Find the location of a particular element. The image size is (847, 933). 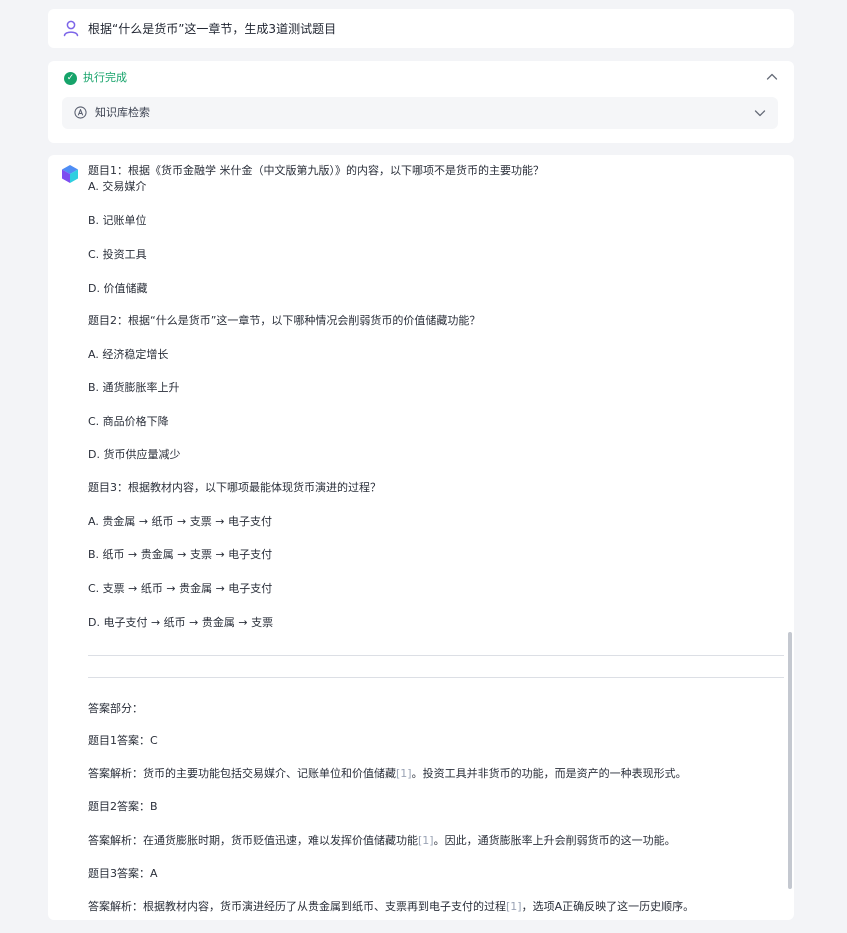

question-3-option-b: B. 纸币 → 贵金属 → 支票 → 电子支付 is located at coordinates (180, 554).